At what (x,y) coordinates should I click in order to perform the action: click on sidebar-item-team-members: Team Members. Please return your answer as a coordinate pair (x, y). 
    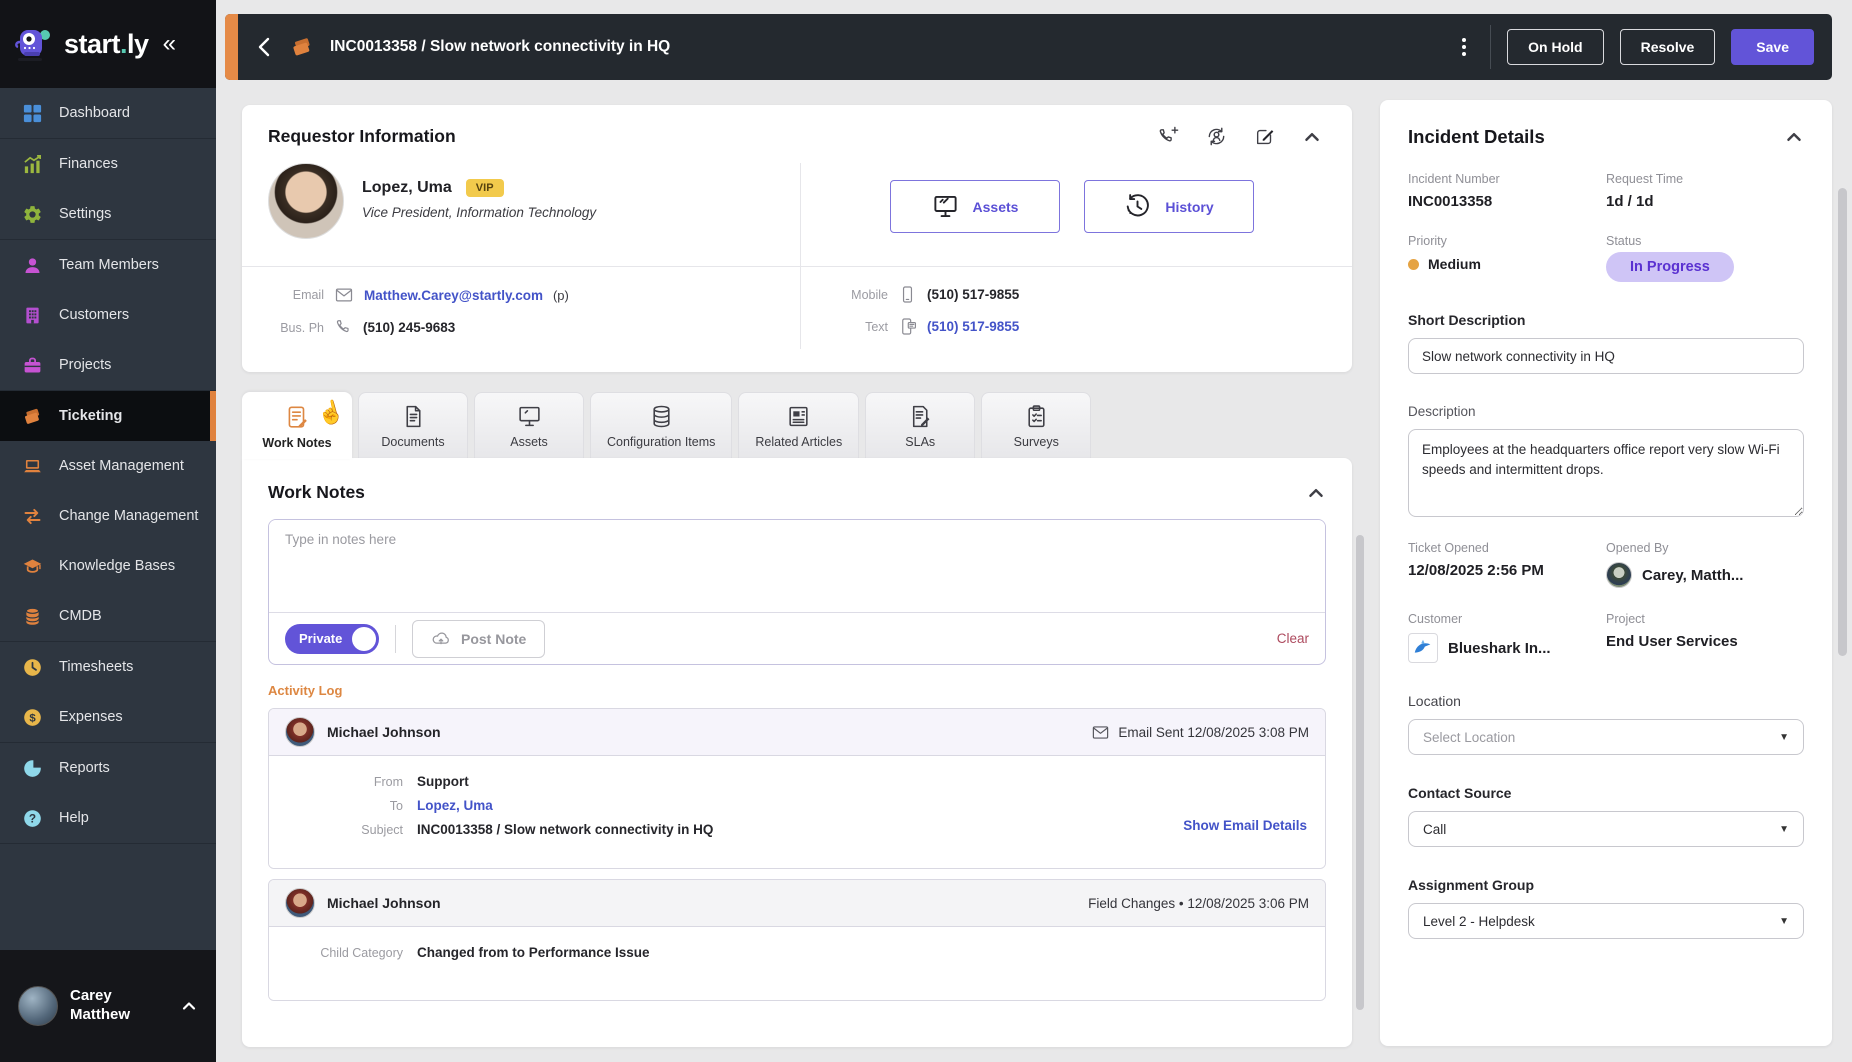
    Looking at the image, I should click on (108, 265).